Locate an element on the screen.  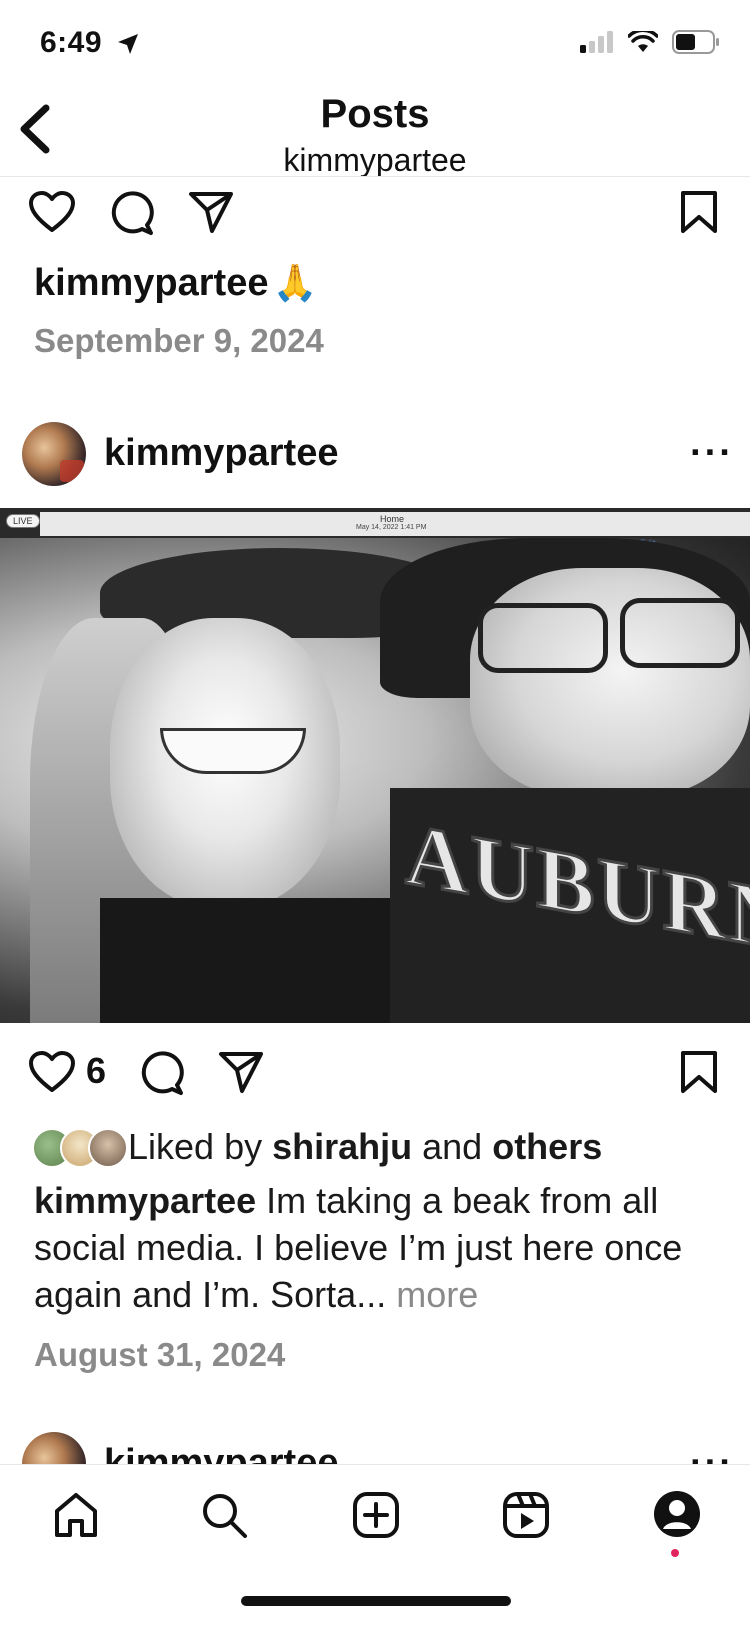
location-arrow-icon is located at coordinates (128, 44).